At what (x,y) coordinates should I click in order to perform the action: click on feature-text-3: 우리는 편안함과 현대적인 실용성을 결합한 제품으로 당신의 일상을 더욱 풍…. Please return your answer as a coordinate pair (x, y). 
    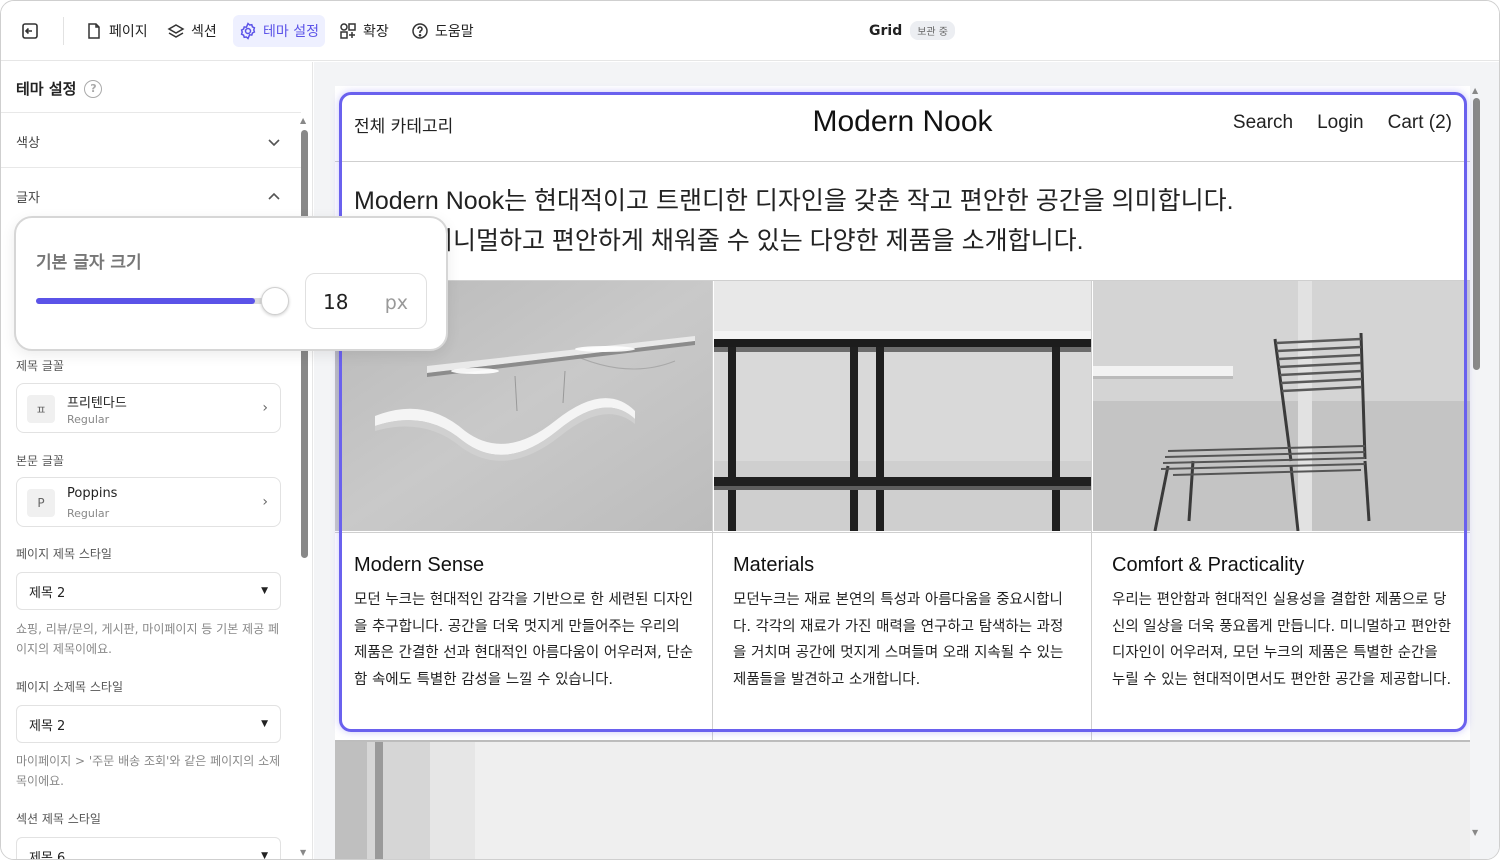
    Looking at the image, I should click on (1282, 640).